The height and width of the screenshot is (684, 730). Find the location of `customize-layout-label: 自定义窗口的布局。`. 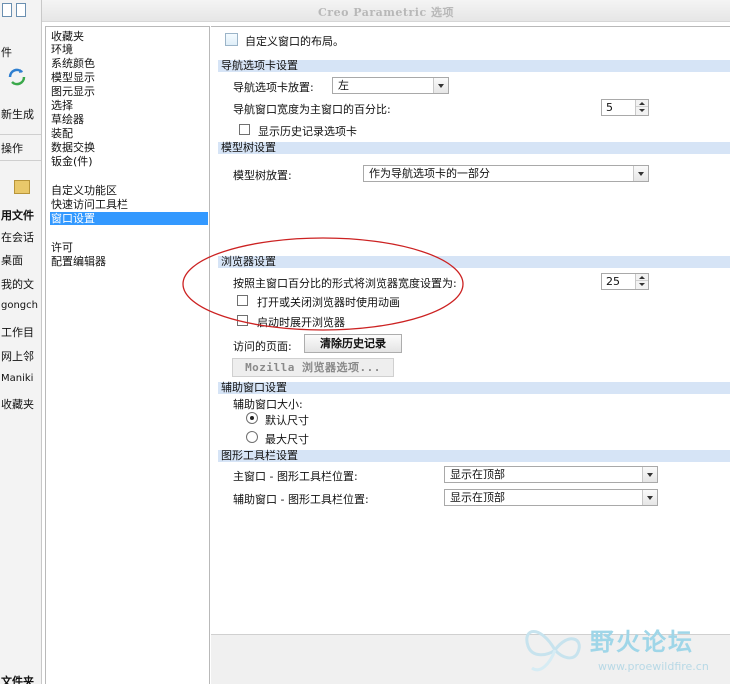

customize-layout-label: 自定义窗口的布局。 is located at coordinates (294, 41).